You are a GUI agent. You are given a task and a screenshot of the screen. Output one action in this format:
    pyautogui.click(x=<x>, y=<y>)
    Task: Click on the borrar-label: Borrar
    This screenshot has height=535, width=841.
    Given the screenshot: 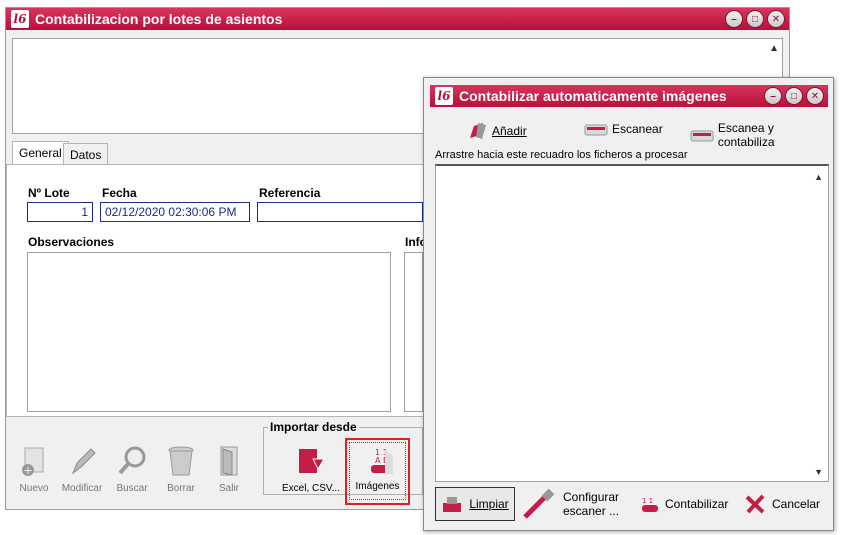 What is the action you would take?
    pyautogui.click(x=181, y=488)
    